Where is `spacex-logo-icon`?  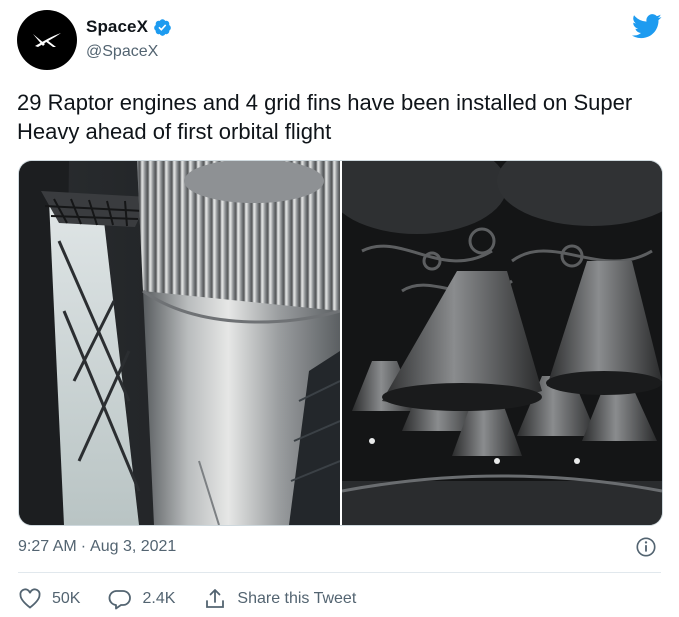
spacex-logo-icon is located at coordinates (47, 40).